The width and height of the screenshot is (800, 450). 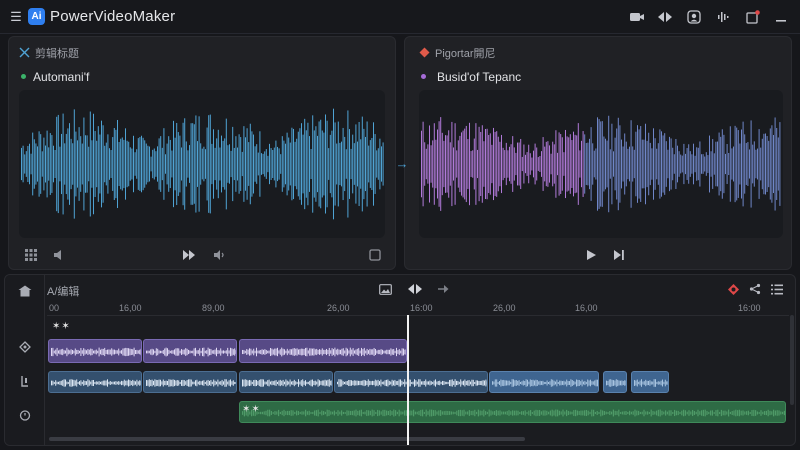 What do you see at coordinates (512, 412) in the screenshot?
I see `green-audio-clip` at bounding box center [512, 412].